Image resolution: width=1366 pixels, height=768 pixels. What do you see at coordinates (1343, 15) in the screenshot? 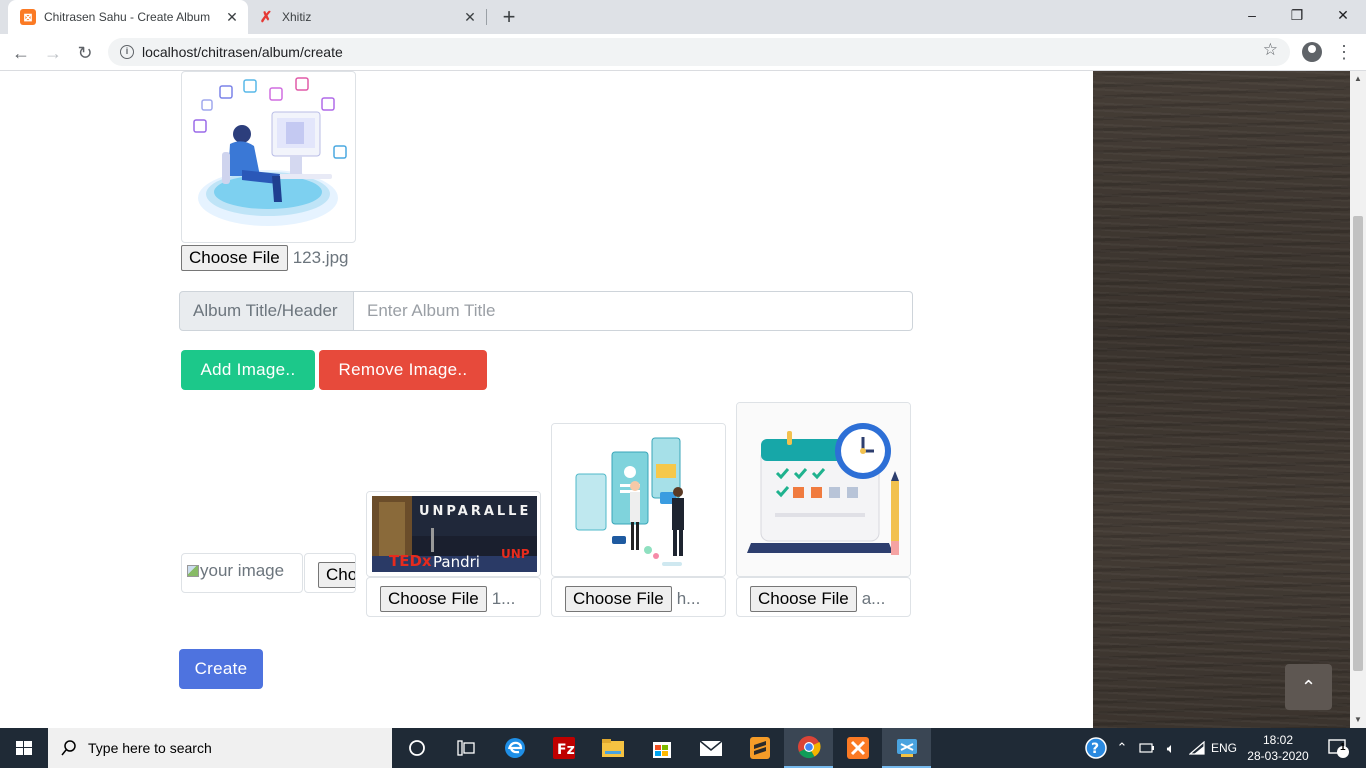
I see `window-close-button: ✕` at bounding box center [1343, 15].